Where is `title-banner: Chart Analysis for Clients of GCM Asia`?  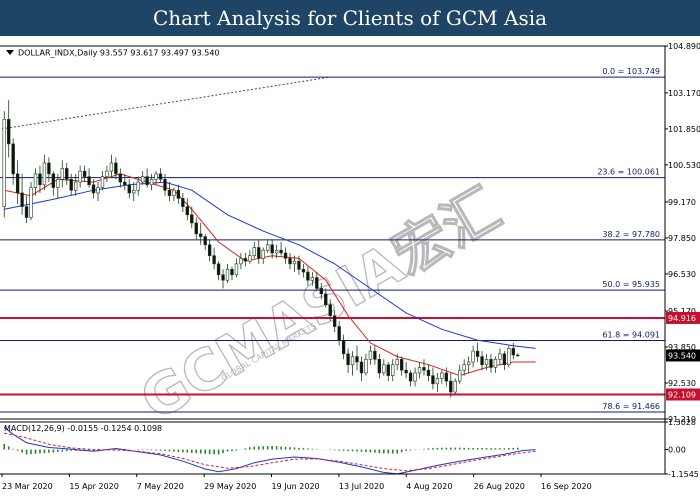 title-banner: Chart Analysis for Clients of GCM Asia is located at coordinates (350, 18).